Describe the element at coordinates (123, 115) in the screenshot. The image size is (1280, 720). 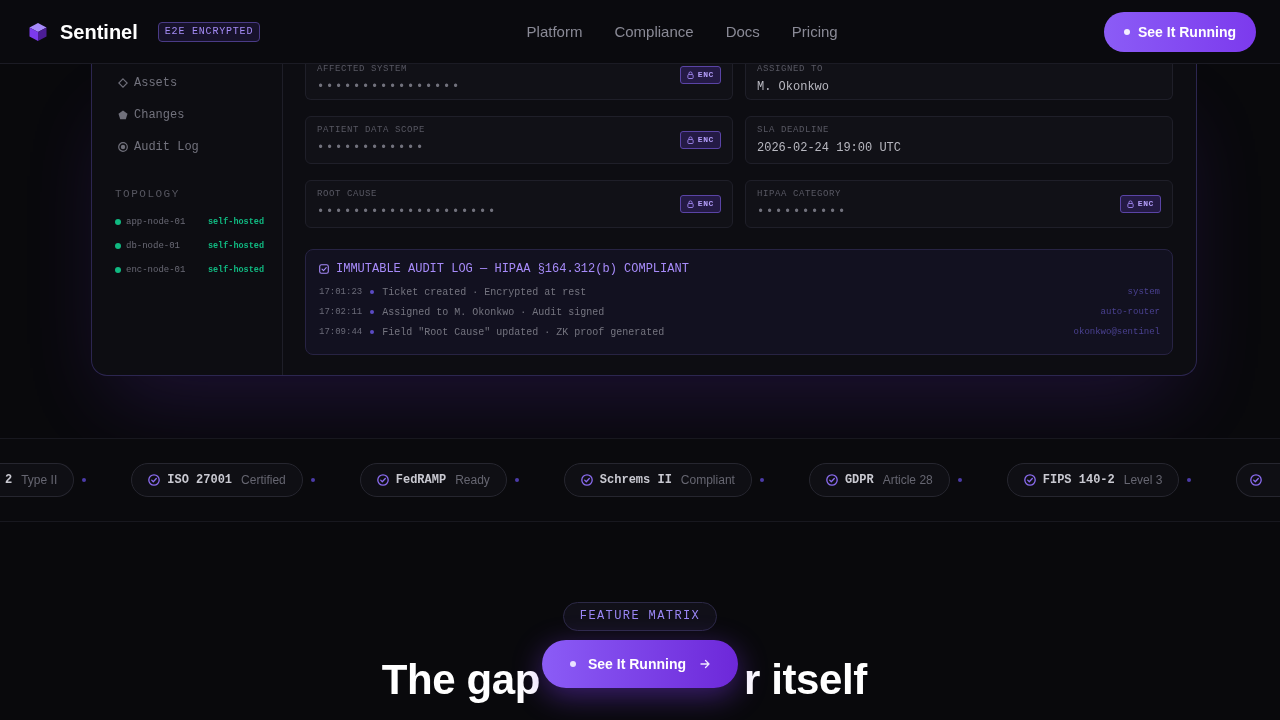
I see `pentagon-icon` at that location.